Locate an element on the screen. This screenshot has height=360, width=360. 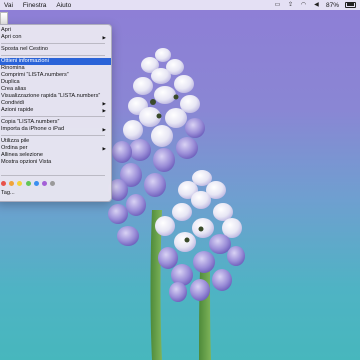
tag-color-purple is located at coordinates (44, 183).